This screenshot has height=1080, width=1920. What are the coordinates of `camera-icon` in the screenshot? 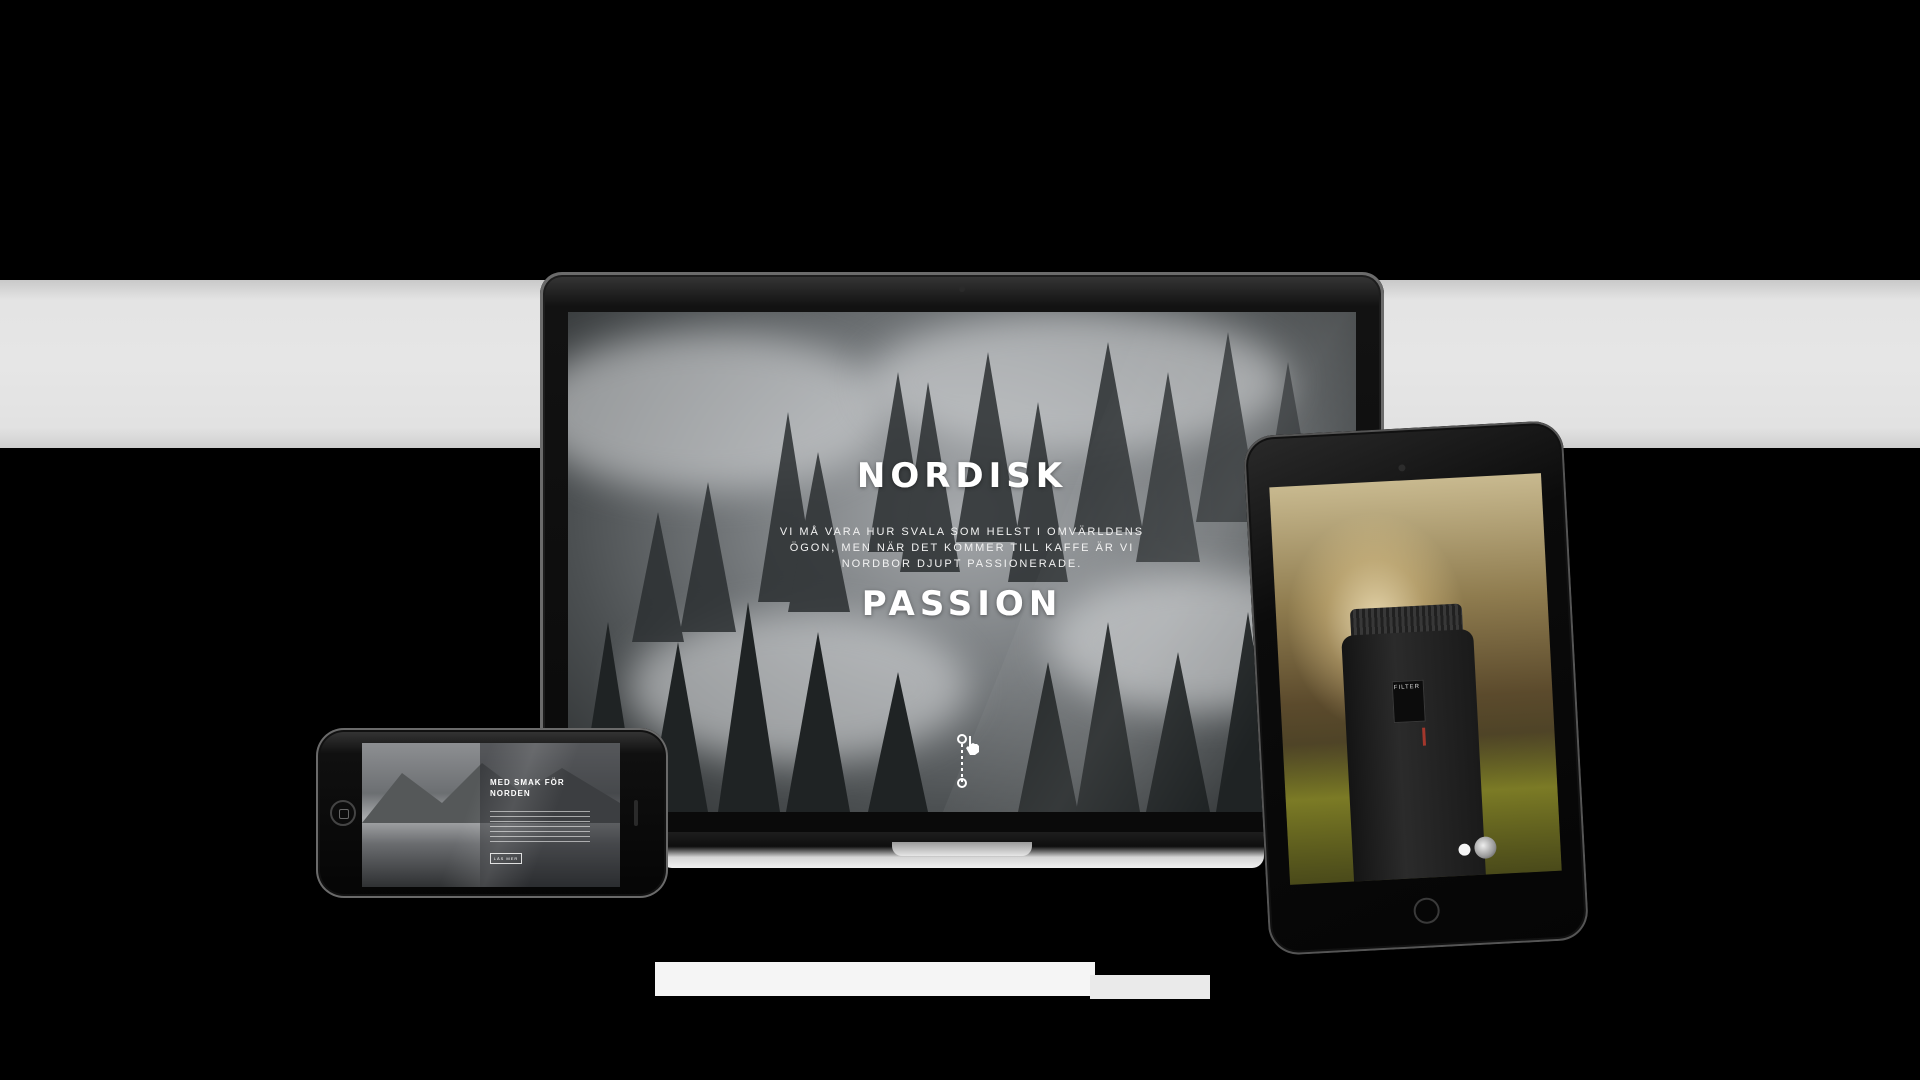 It's located at (962, 289).